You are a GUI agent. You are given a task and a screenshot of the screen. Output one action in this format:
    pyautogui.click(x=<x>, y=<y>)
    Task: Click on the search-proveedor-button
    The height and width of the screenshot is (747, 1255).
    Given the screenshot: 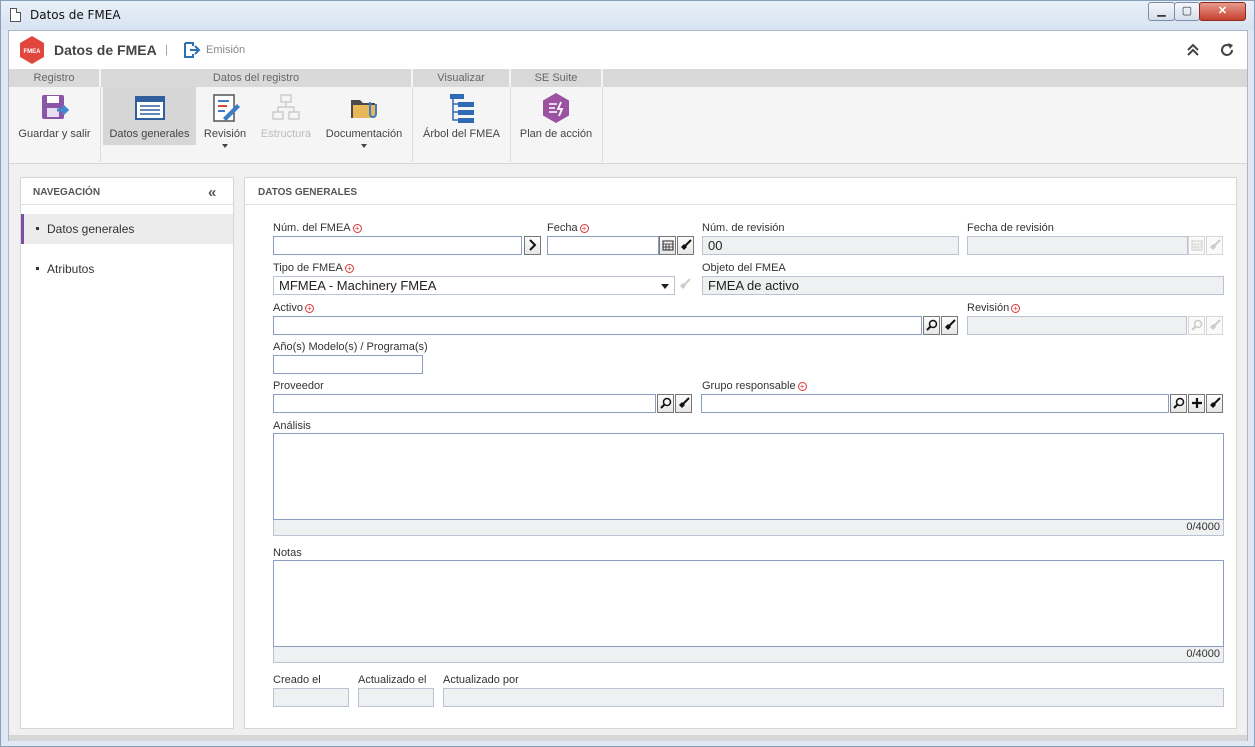 What is the action you would take?
    pyautogui.click(x=665, y=403)
    